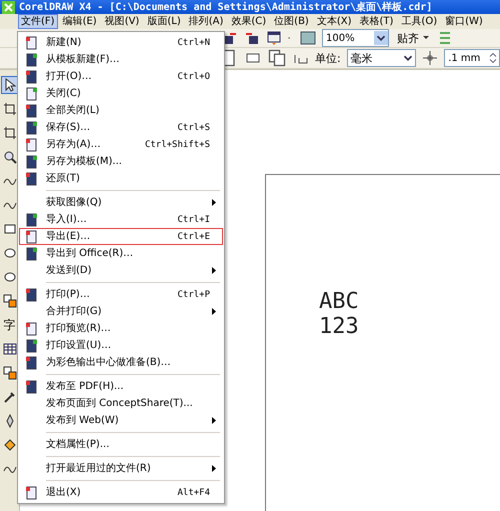  I want to click on artwork-text: 123, so click(339, 326).